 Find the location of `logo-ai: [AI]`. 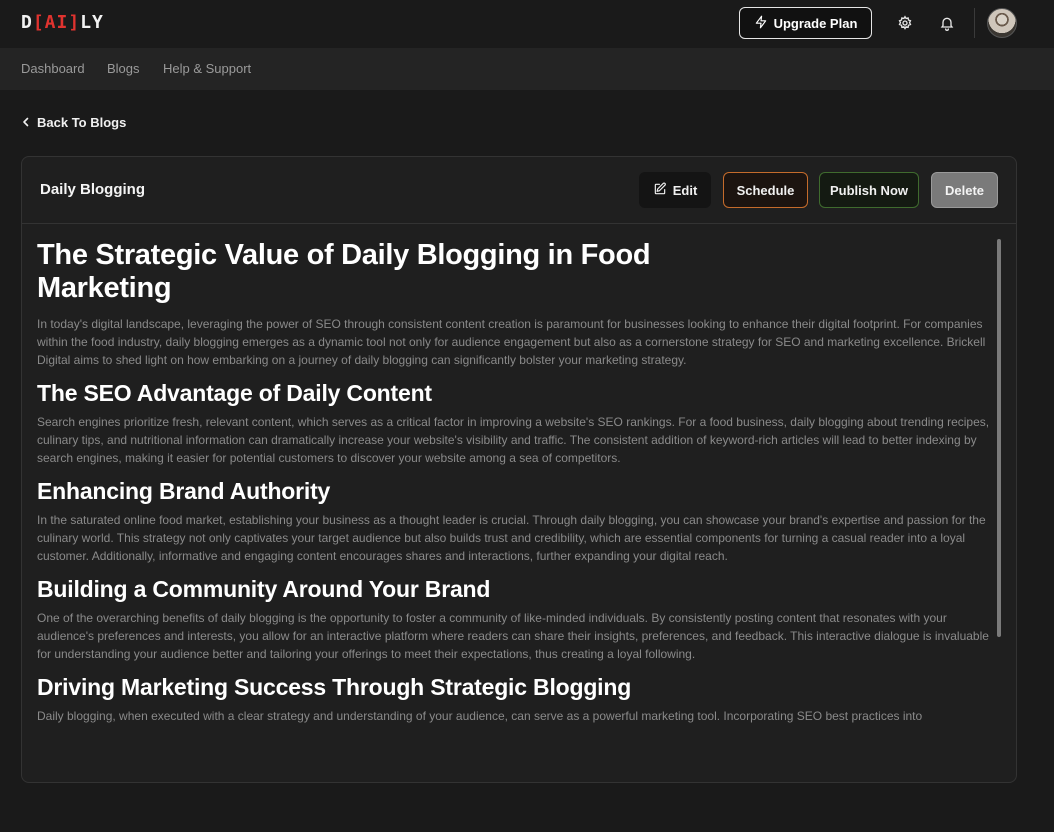

logo-ai: [AI] is located at coordinates (56, 22).